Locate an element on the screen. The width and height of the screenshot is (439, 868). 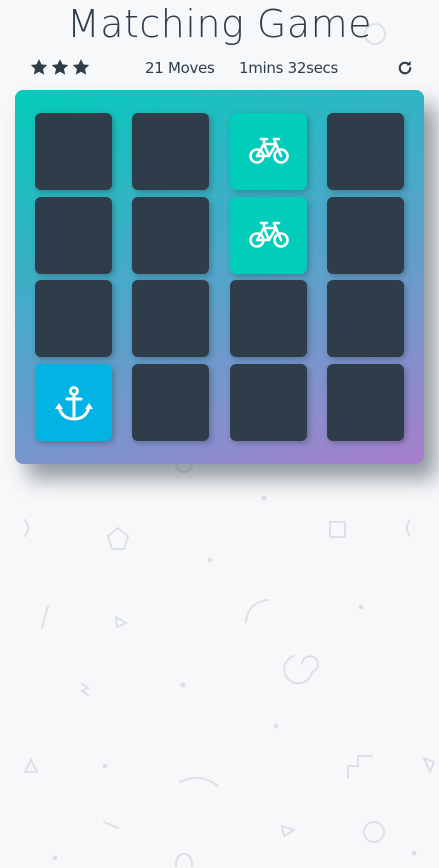
restart-icon is located at coordinates (405, 68).